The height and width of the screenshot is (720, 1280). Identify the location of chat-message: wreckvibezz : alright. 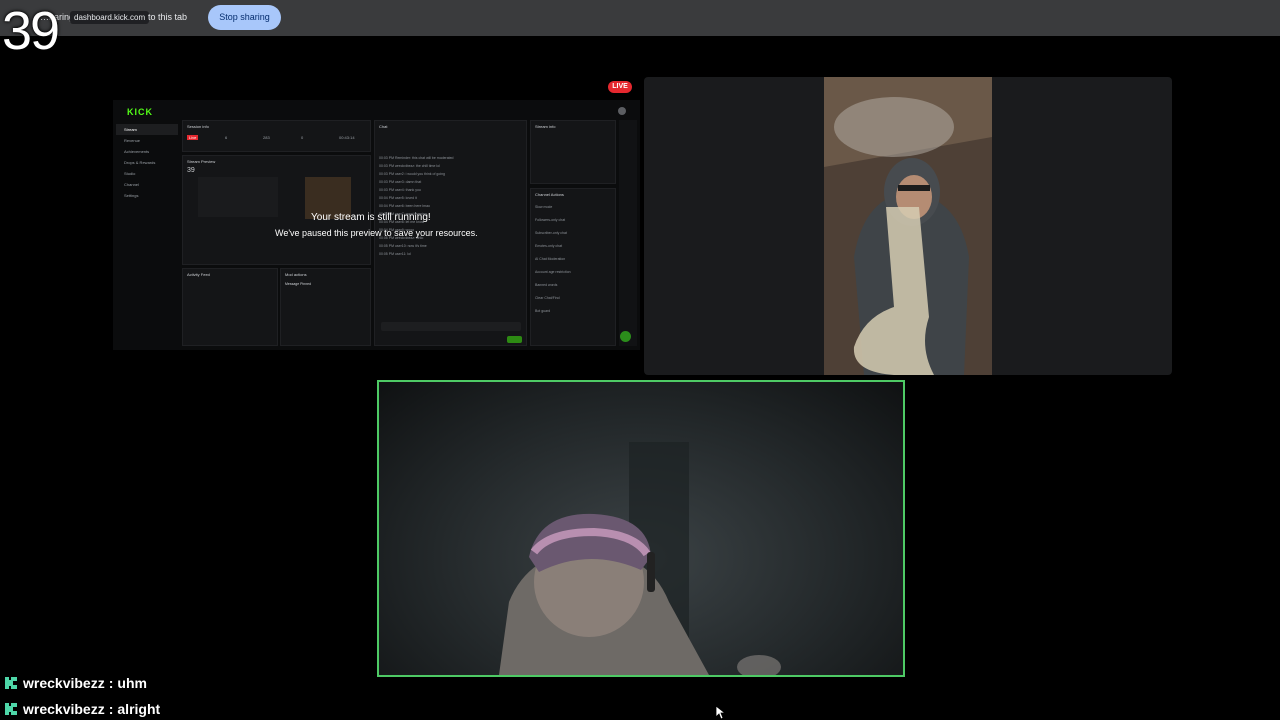
(204, 708).